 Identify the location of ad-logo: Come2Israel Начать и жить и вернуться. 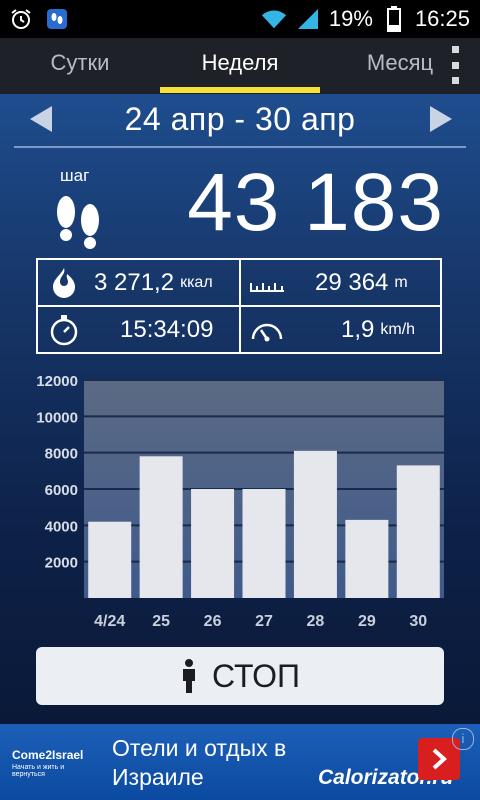
(52, 763).